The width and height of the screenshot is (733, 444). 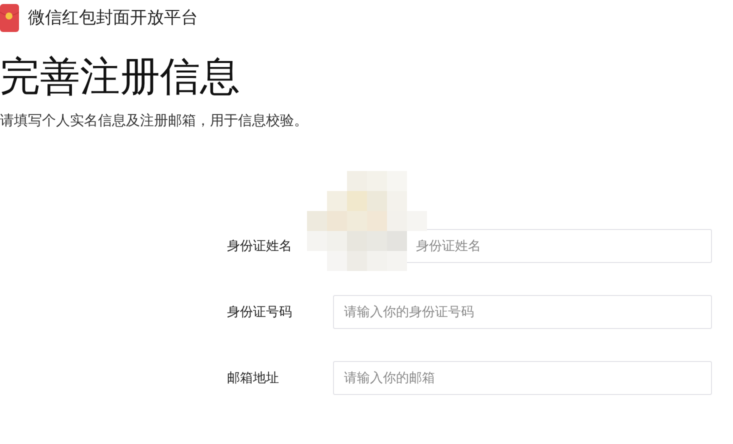 What do you see at coordinates (154, 121) in the screenshot?
I see `page-subtitle: 请填写个人实名信息及注册邮箱，用于信息校验。` at bounding box center [154, 121].